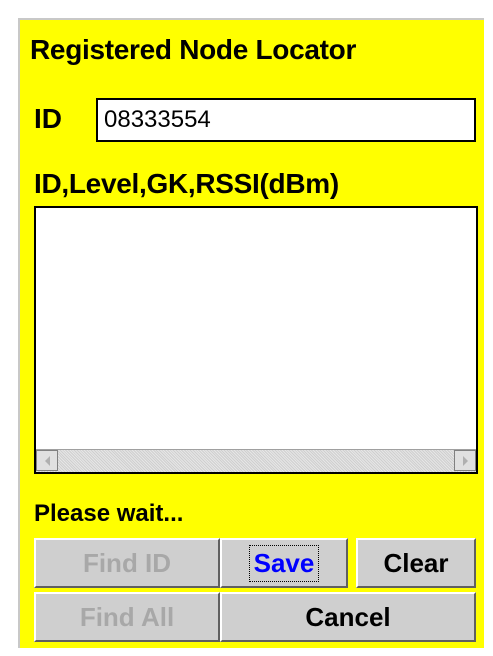 The image size is (493, 656). I want to click on arrow-left-icon, so click(47, 460).